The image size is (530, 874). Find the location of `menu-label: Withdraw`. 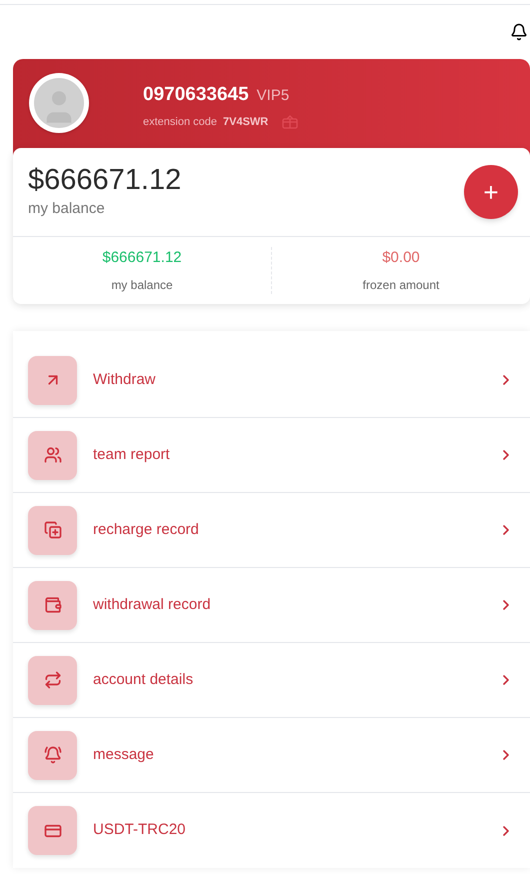

menu-label: Withdraw is located at coordinates (125, 380).